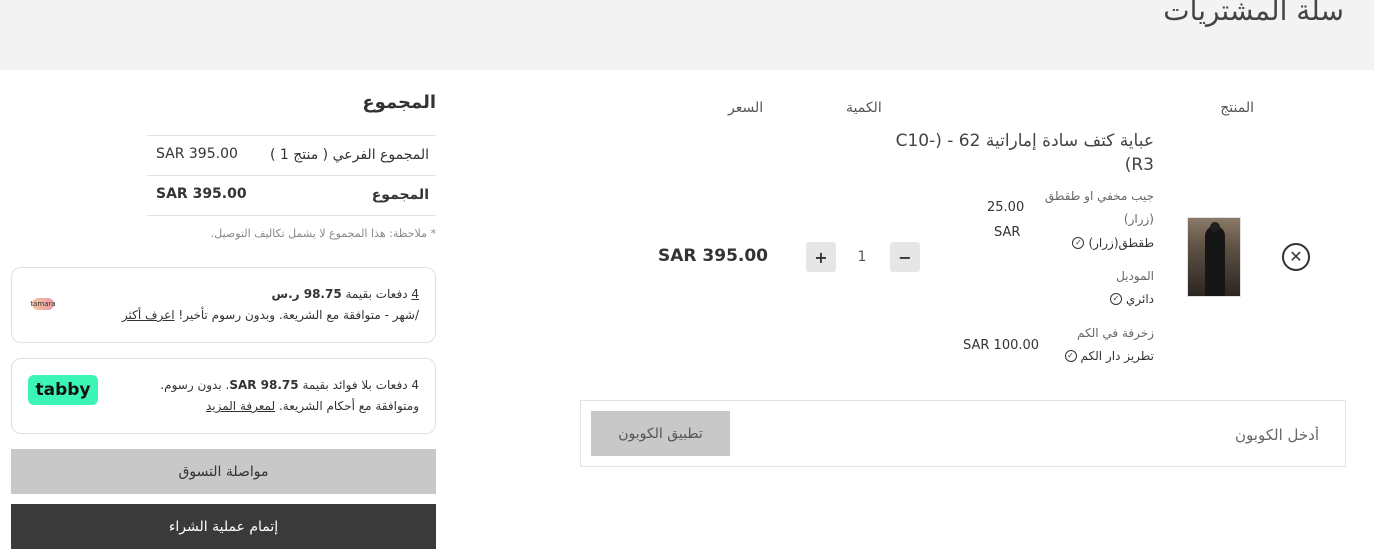  I want to click on tabby-text: ومتوافقة مع أحكام الشريعة., so click(347, 406).